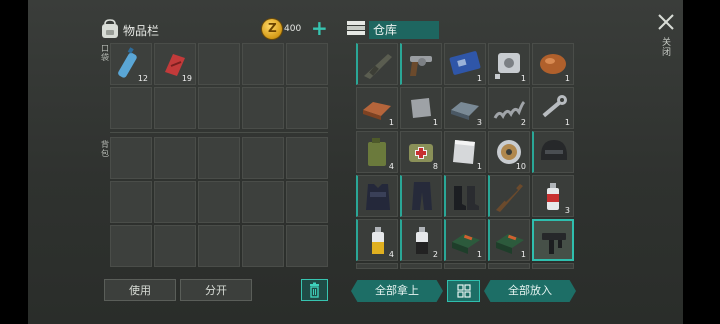  Describe the element at coordinates (666, 22) in the screenshot. I see `close-icon` at that location.